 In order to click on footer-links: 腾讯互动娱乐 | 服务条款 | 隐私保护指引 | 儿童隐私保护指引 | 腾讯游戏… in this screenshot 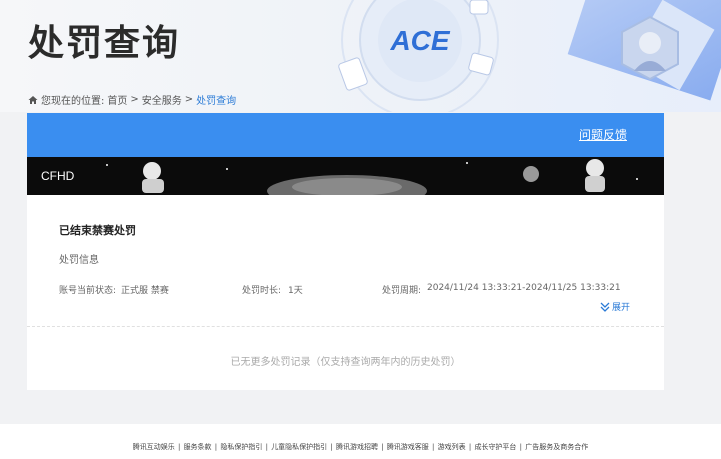, I will do `click(360, 447)`.